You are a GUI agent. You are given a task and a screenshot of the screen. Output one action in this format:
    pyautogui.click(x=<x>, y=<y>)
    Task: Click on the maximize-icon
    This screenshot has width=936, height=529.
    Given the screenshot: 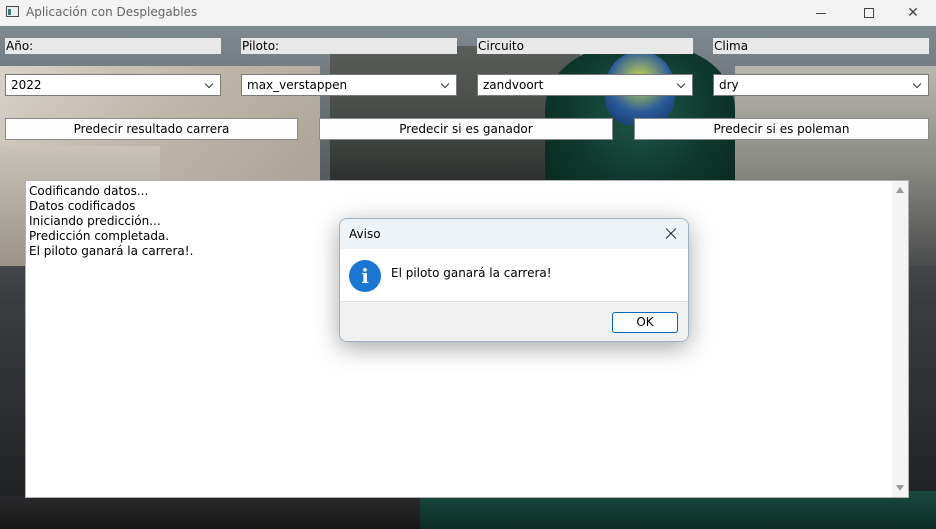 What is the action you would take?
    pyautogui.click(x=869, y=13)
    